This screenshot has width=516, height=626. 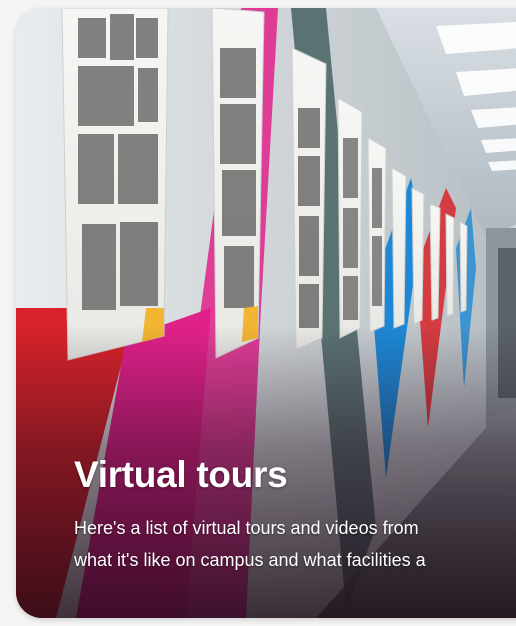 I want to click on card-title: Virtual tours, so click(x=181, y=474).